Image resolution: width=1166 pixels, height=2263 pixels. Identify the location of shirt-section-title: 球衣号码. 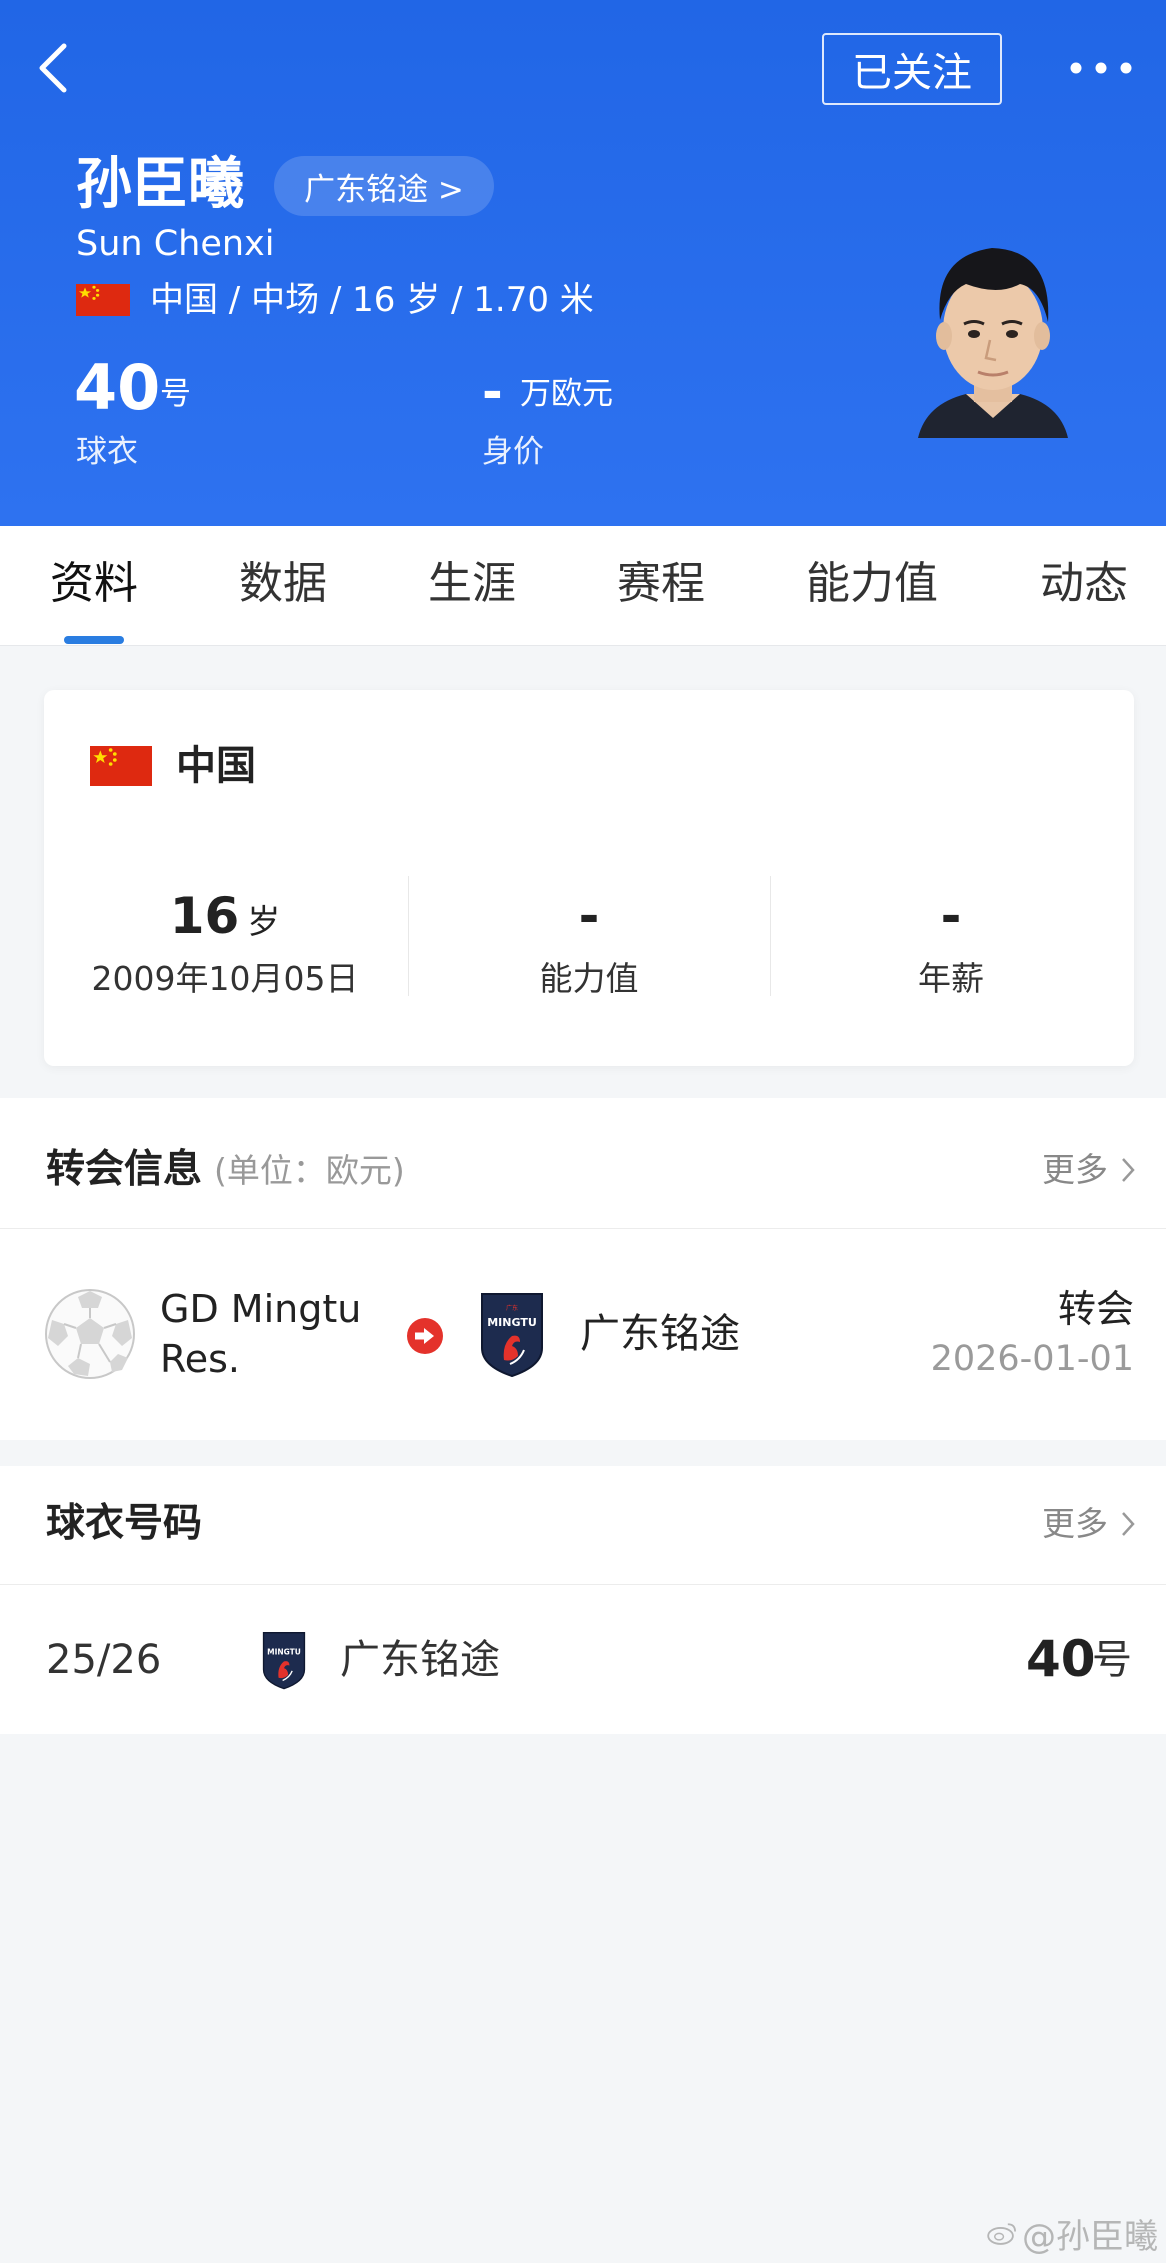
(124, 1523).